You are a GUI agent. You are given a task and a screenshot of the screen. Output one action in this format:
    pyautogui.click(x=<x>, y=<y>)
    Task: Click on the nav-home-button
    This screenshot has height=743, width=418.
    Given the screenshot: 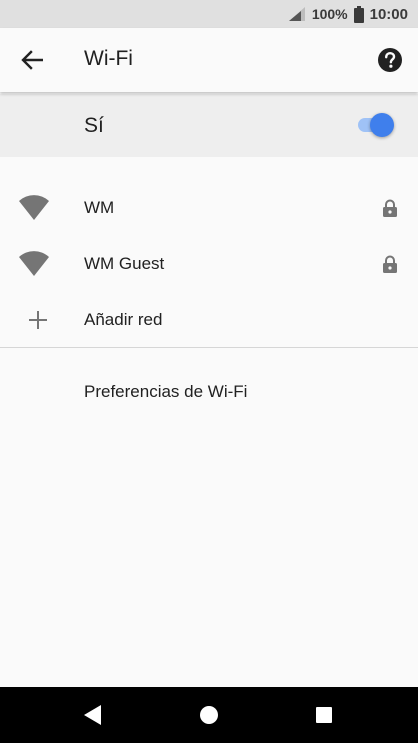 What is the action you would take?
    pyautogui.click(x=209, y=715)
    